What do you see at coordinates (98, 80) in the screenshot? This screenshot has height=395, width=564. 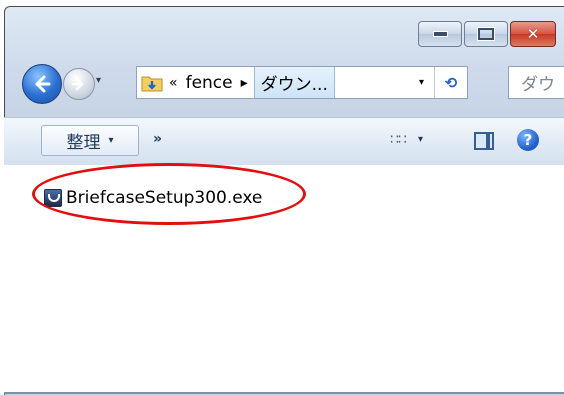 I see `history-dropdown: ▾` at bounding box center [98, 80].